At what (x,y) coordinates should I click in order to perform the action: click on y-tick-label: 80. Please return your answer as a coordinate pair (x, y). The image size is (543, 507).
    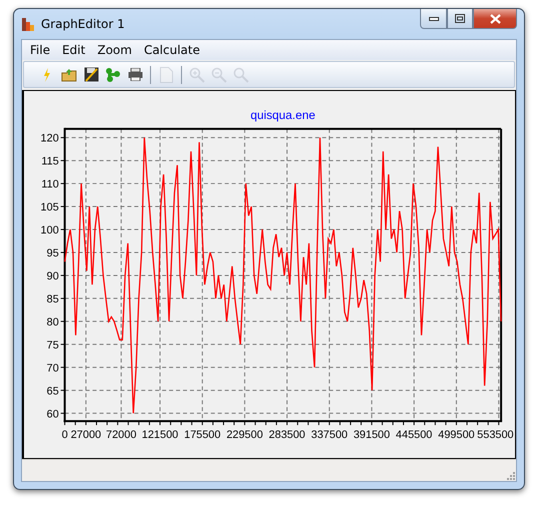
    Looking at the image, I should click on (52, 322).